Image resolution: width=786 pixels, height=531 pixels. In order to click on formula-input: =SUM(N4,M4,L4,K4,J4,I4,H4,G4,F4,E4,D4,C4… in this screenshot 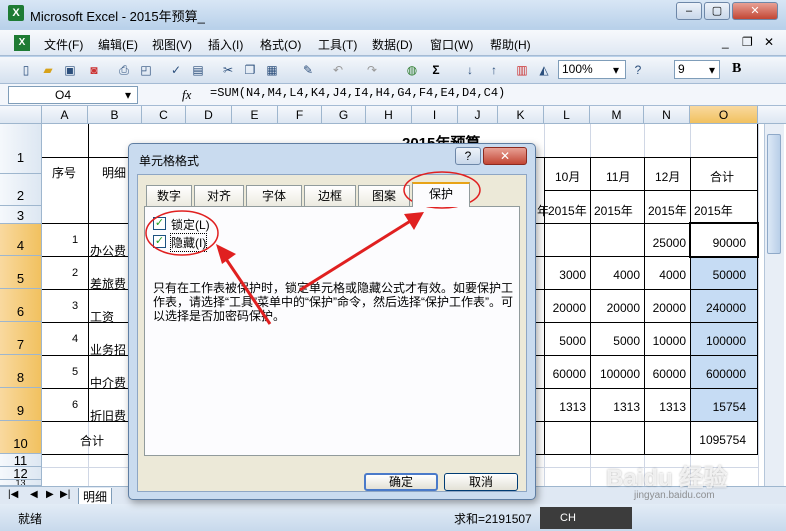, I will do `click(357, 93)`.